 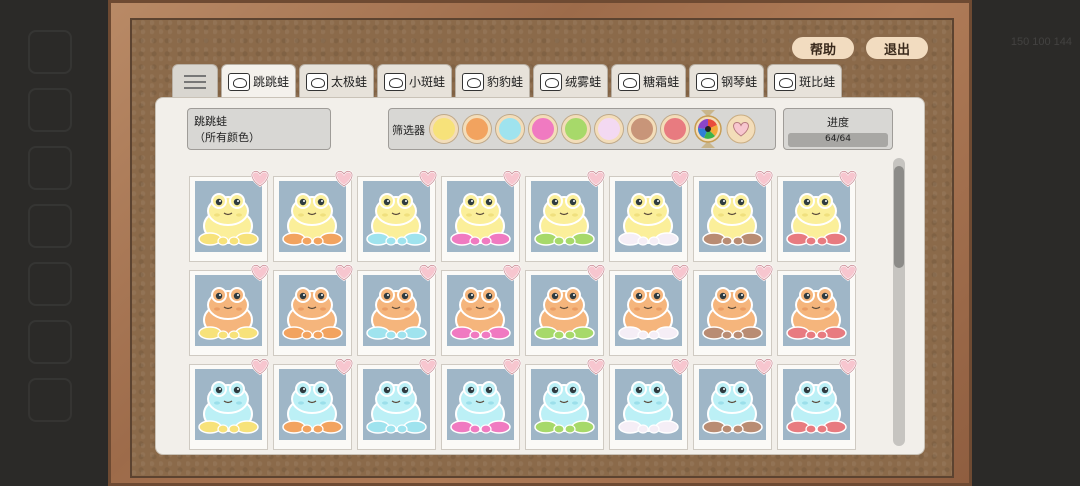 What do you see at coordinates (543, 129) in the screenshot?
I see `color-swatch-pink` at bounding box center [543, 129].